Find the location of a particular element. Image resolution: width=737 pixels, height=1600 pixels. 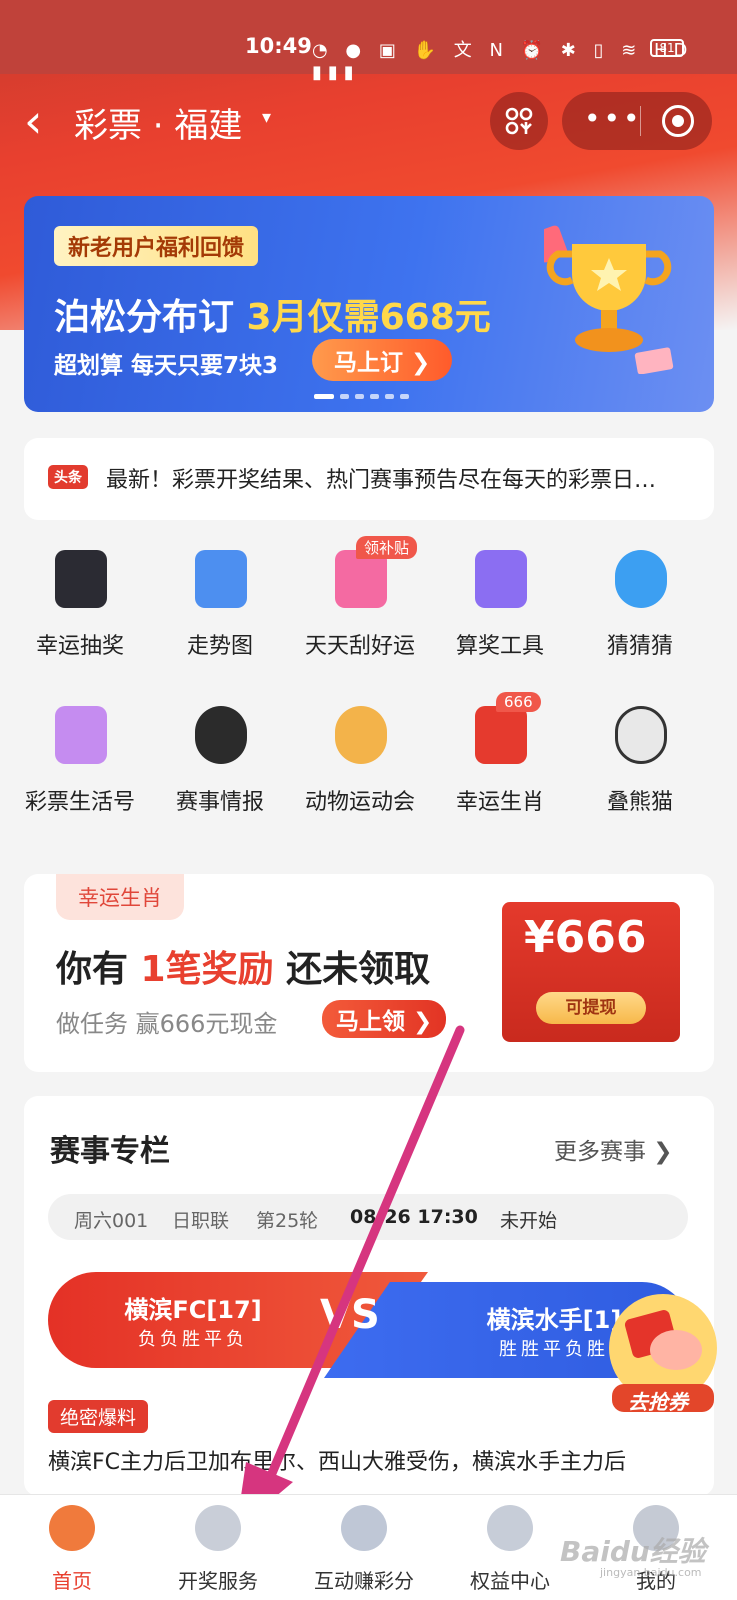

home-team-form: 负负胜平负 is located at coordinates (193, 1339).